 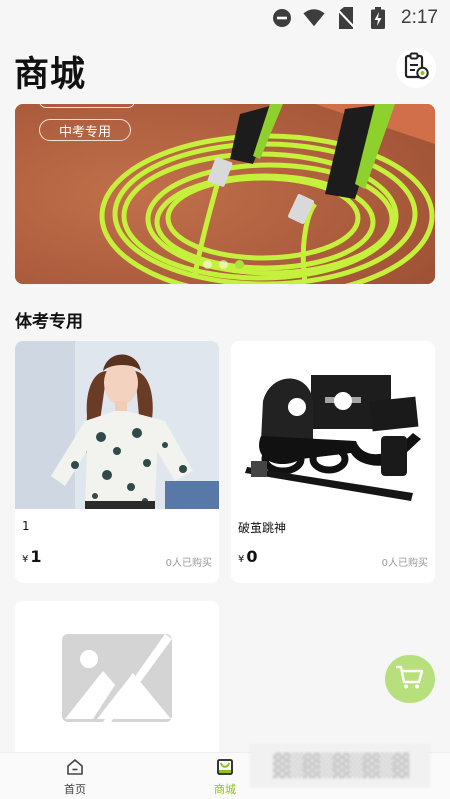 I want to click on image-placeholder-icon, so click(x=117, y=681).